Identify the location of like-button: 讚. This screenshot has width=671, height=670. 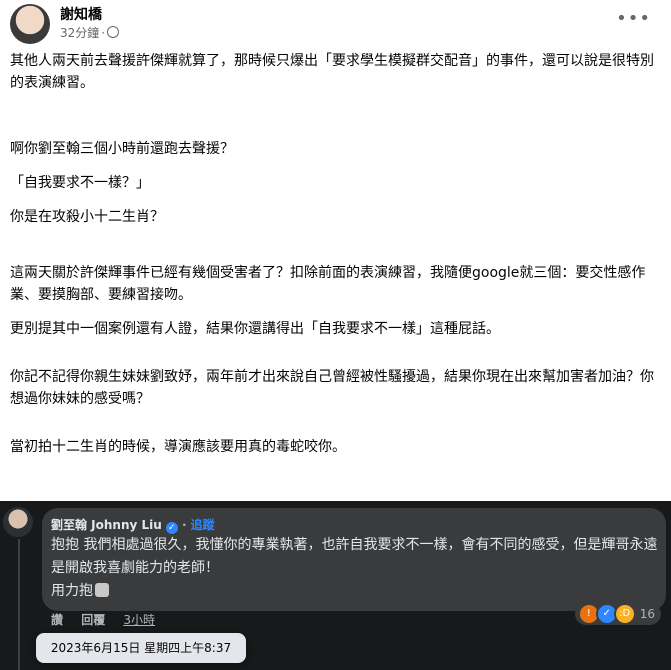
(57, 620).